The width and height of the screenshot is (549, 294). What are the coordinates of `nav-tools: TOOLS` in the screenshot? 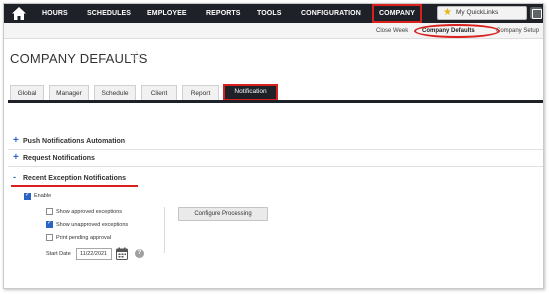 It's located at (269, 13).